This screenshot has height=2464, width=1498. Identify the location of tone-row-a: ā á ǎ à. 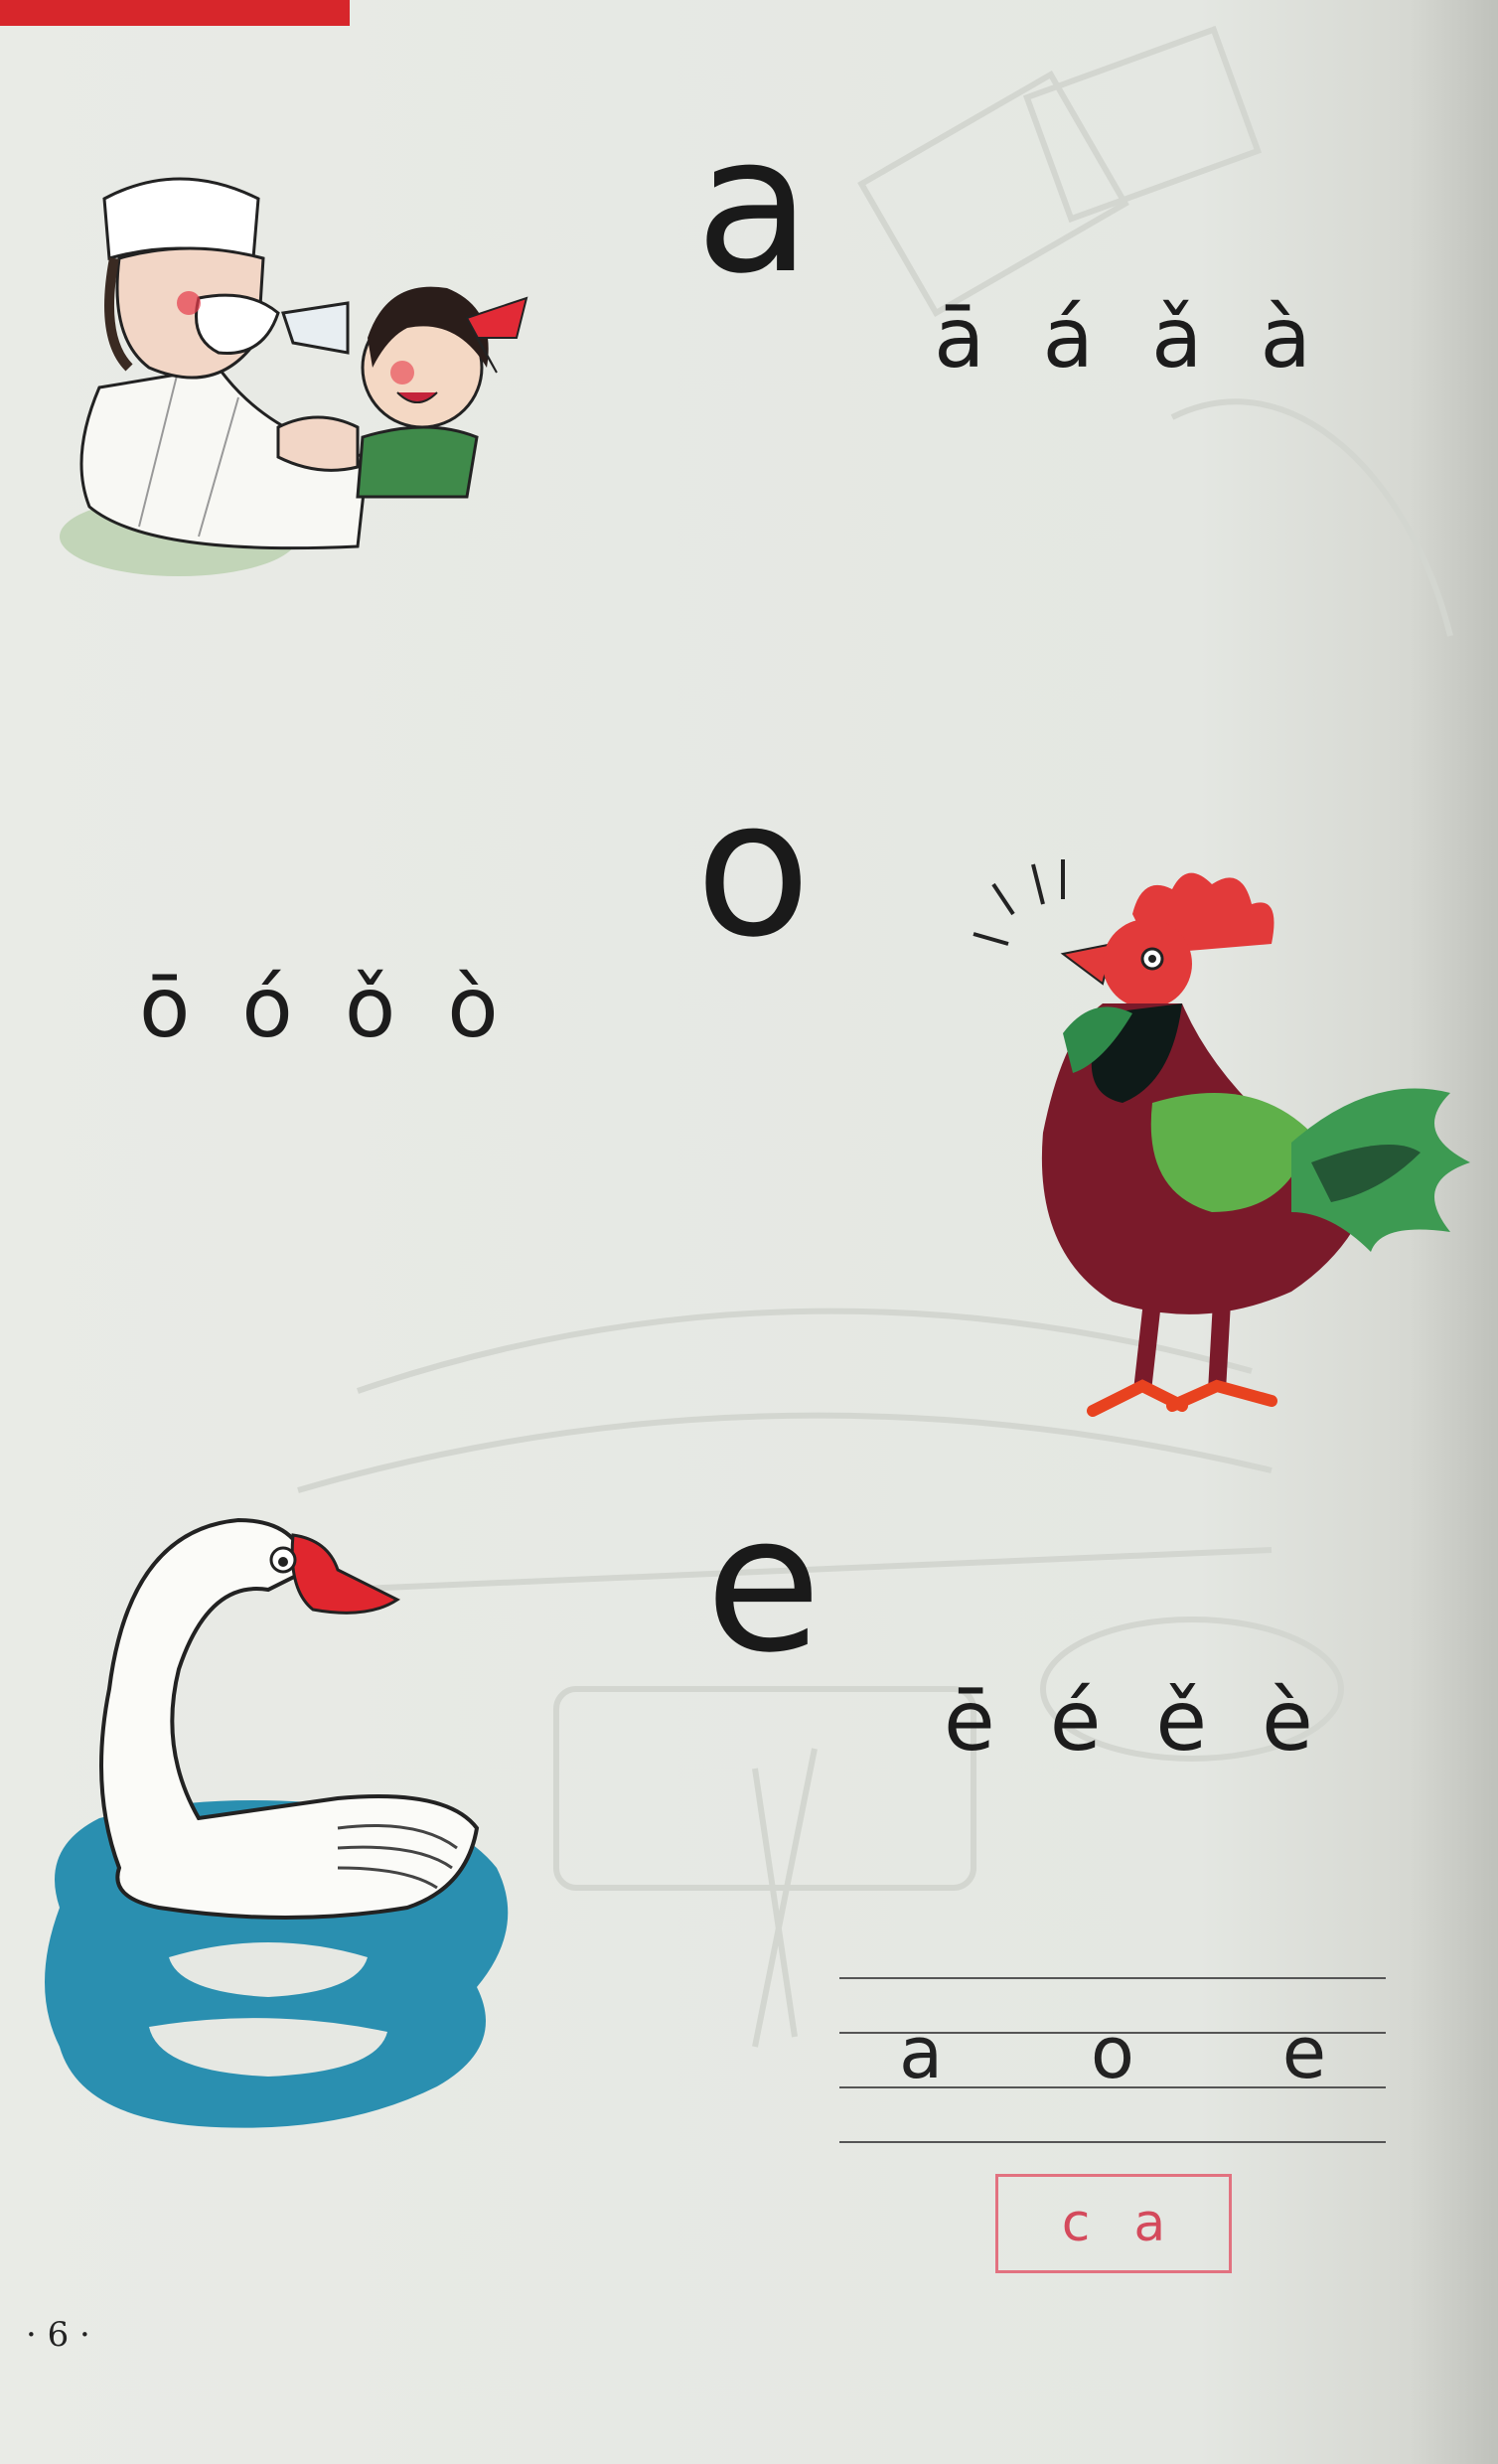
(1123, 338).